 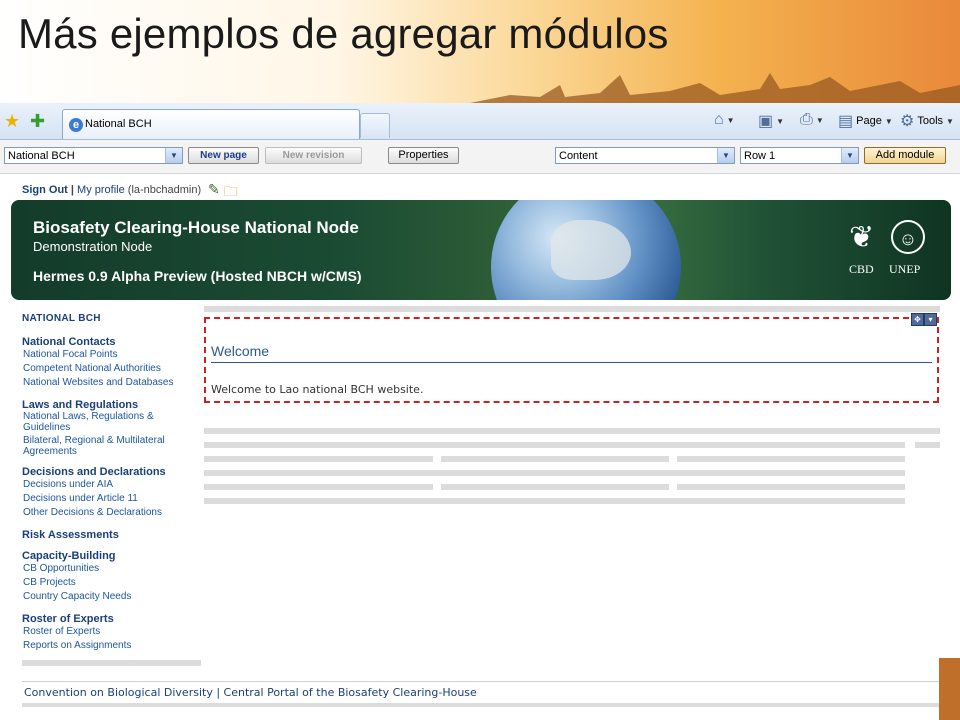 What do you see at coordinates (223, 155) in the screenshot?
I see `new-page-button: New page` at bounding box center [223, 155].